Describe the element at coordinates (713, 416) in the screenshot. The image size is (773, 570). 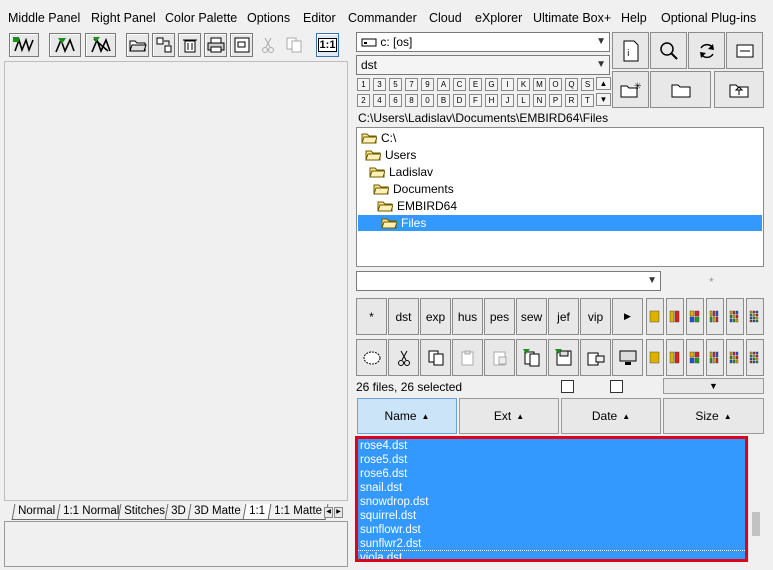
I see `header-size: Size ▲` at that location.